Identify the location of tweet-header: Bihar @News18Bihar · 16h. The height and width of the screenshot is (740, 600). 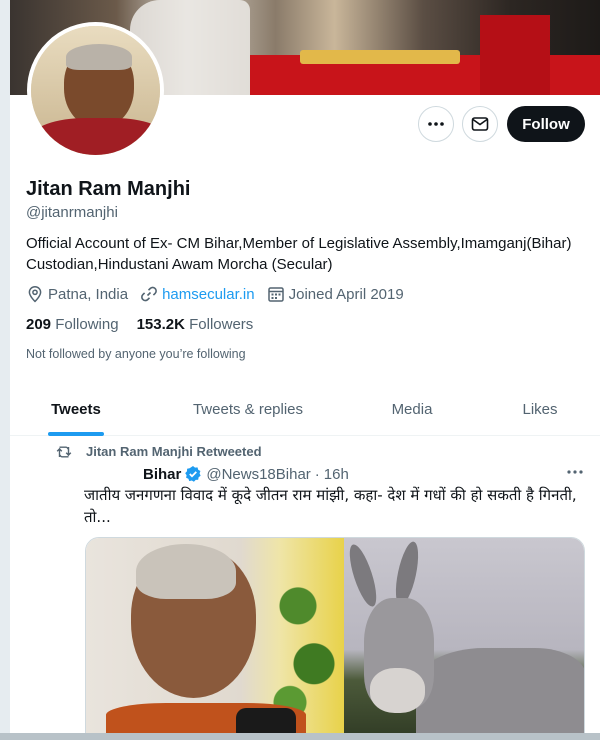
(246, 474).